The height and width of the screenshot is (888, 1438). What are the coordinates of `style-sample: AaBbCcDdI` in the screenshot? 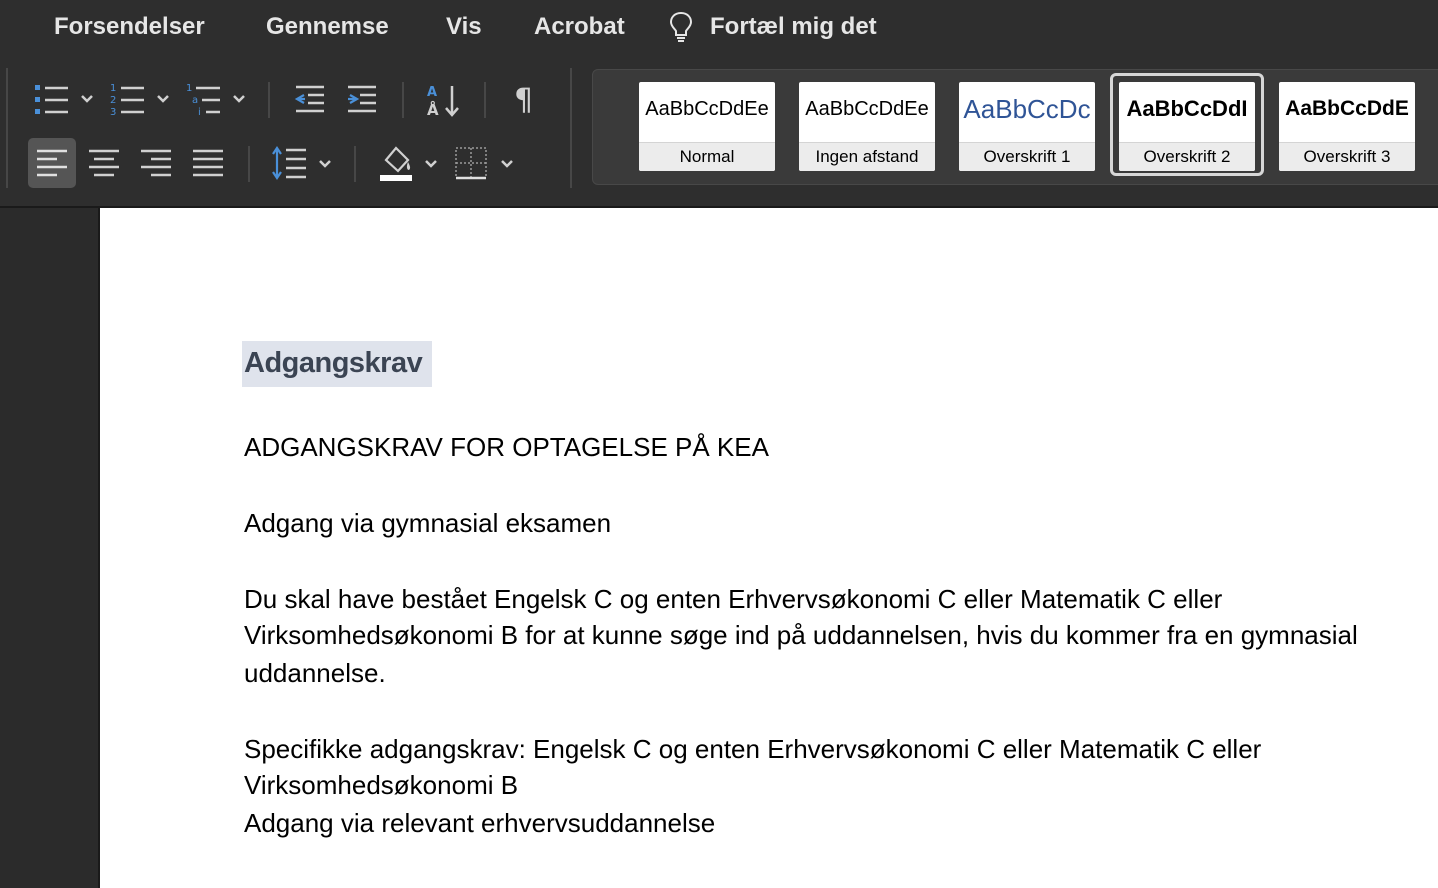 It's located at (1187, 108).